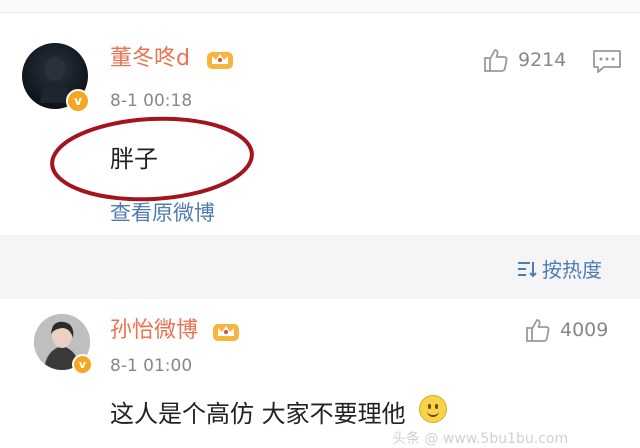 The height and width of the screenshot is (448, 640). I want to click on smile-emoji-icon, so click(433, 409).